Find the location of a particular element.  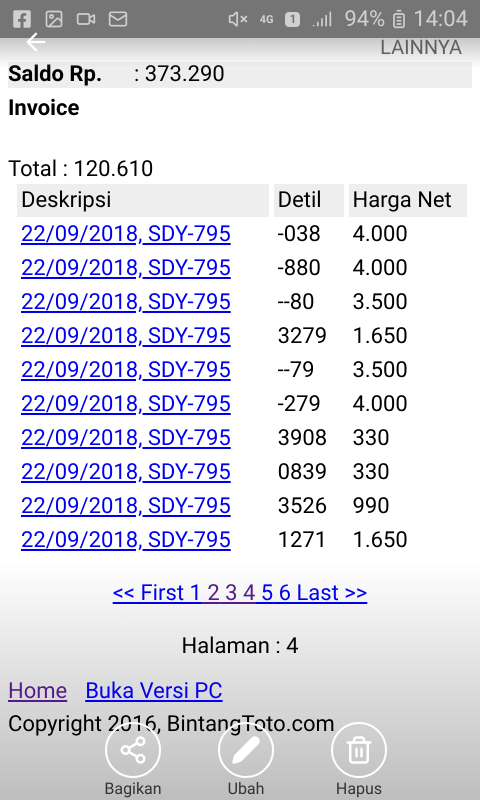

column-header: Detil is located at coordinates (309, 200).